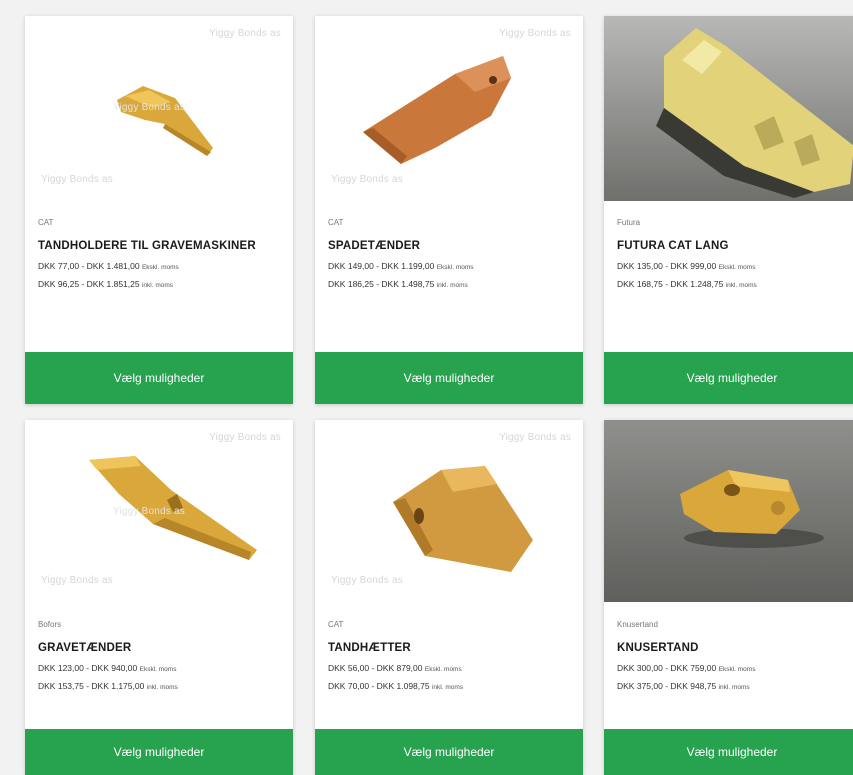  I want to click on price-incl-vat: DKK 96,25 - DKK 1.851,25 inkl. moms, so click(106, 284).